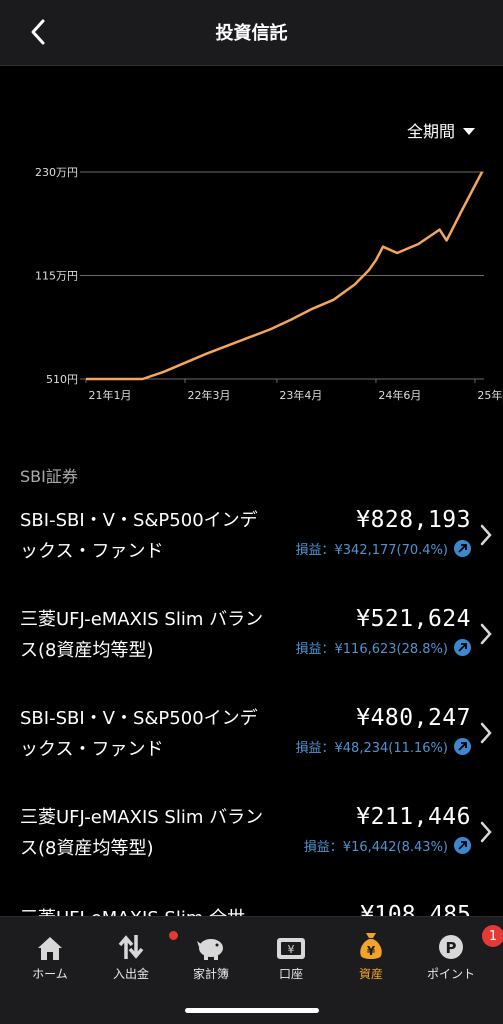  Describe the element at coordinates (371, 550) in the screenshot. I see `profit-loss-text: 損益：¥342,177(70.4%)` at that location.